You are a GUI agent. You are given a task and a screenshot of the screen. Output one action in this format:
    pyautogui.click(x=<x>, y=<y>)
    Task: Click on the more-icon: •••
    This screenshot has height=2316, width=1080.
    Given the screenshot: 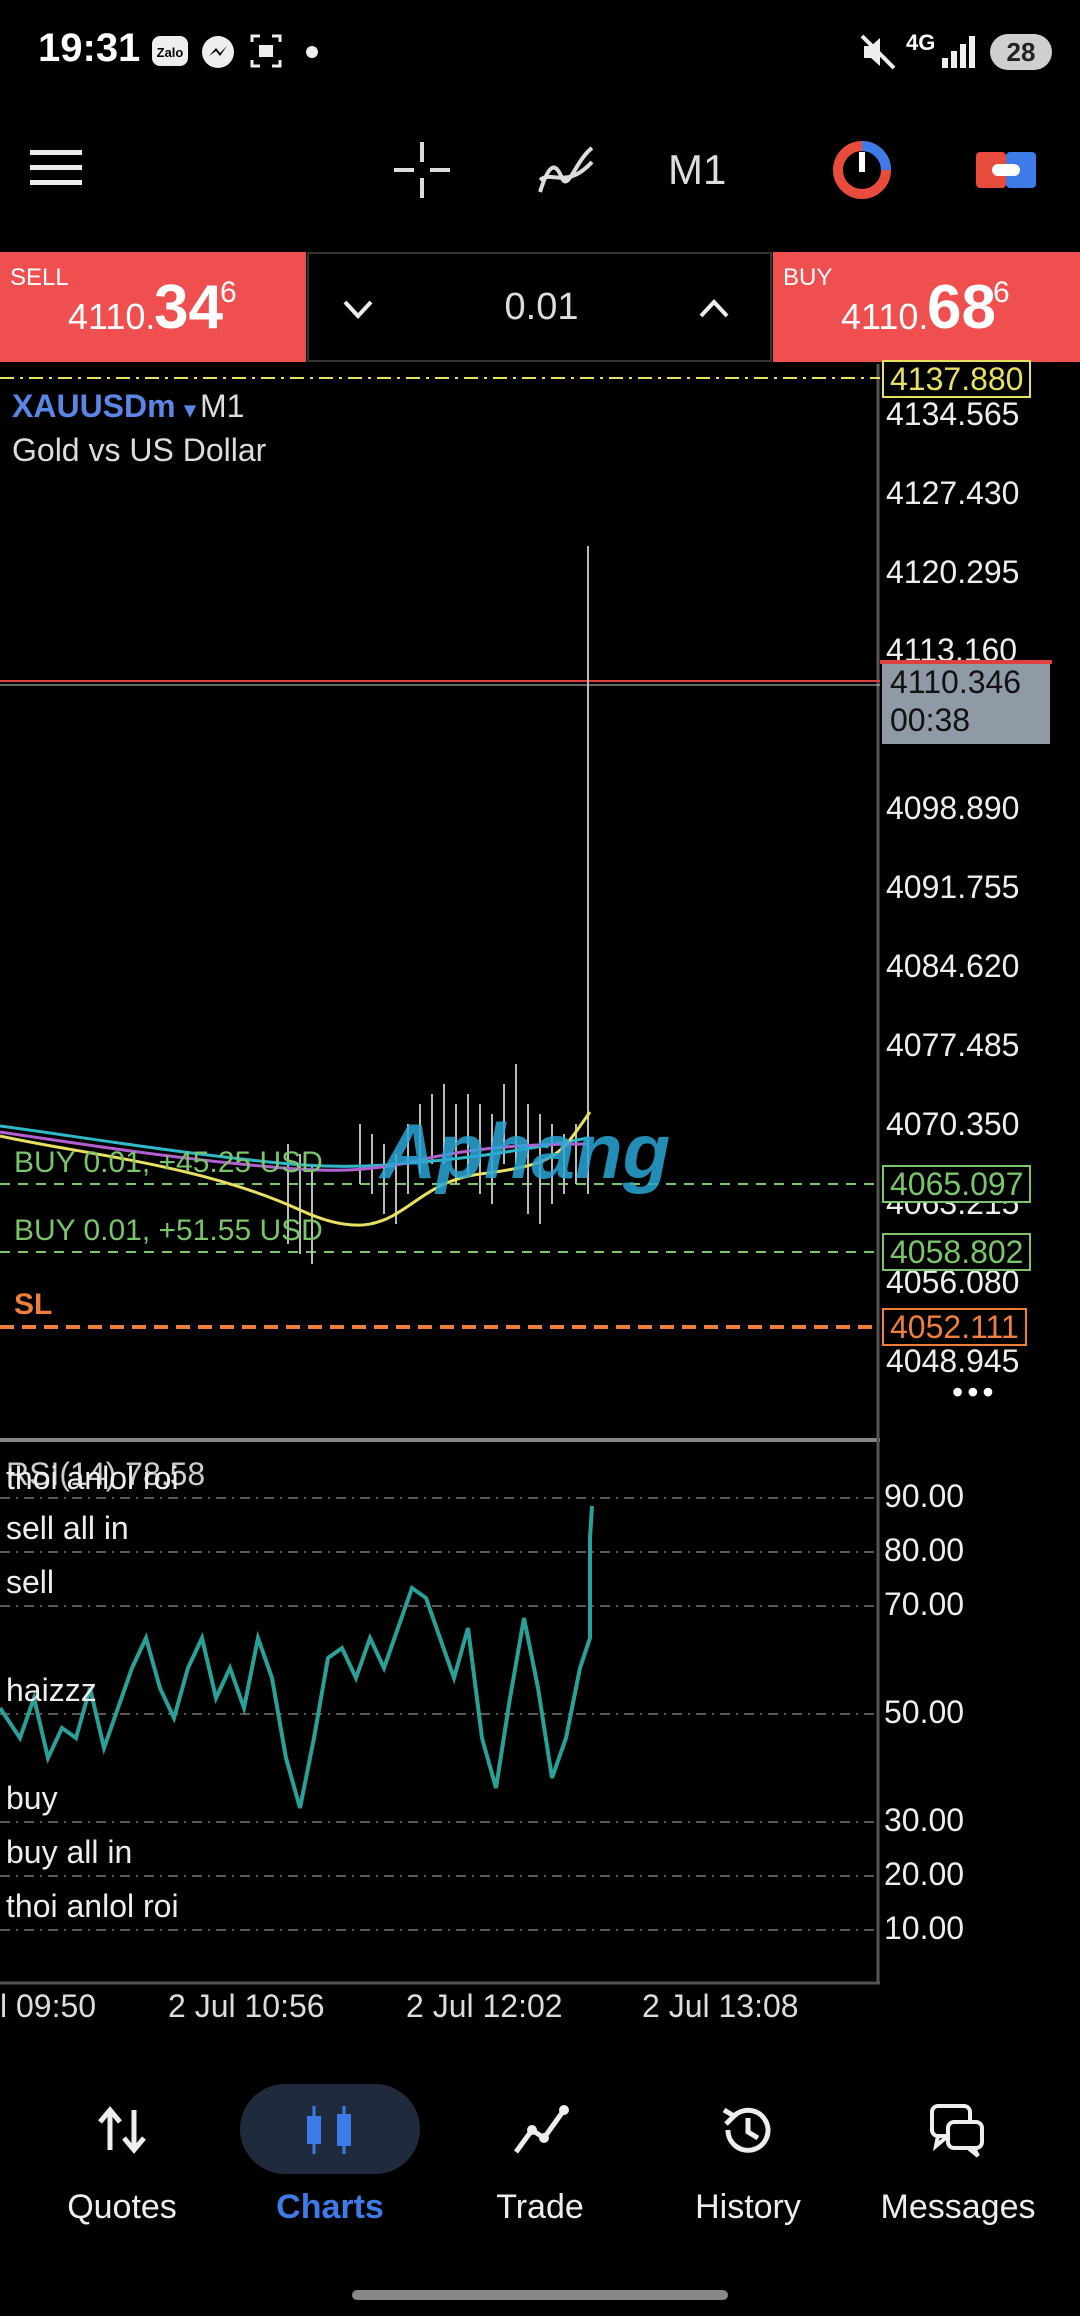 What is the action you would take?
    pyautogui.click(x=975, y=1392)
    